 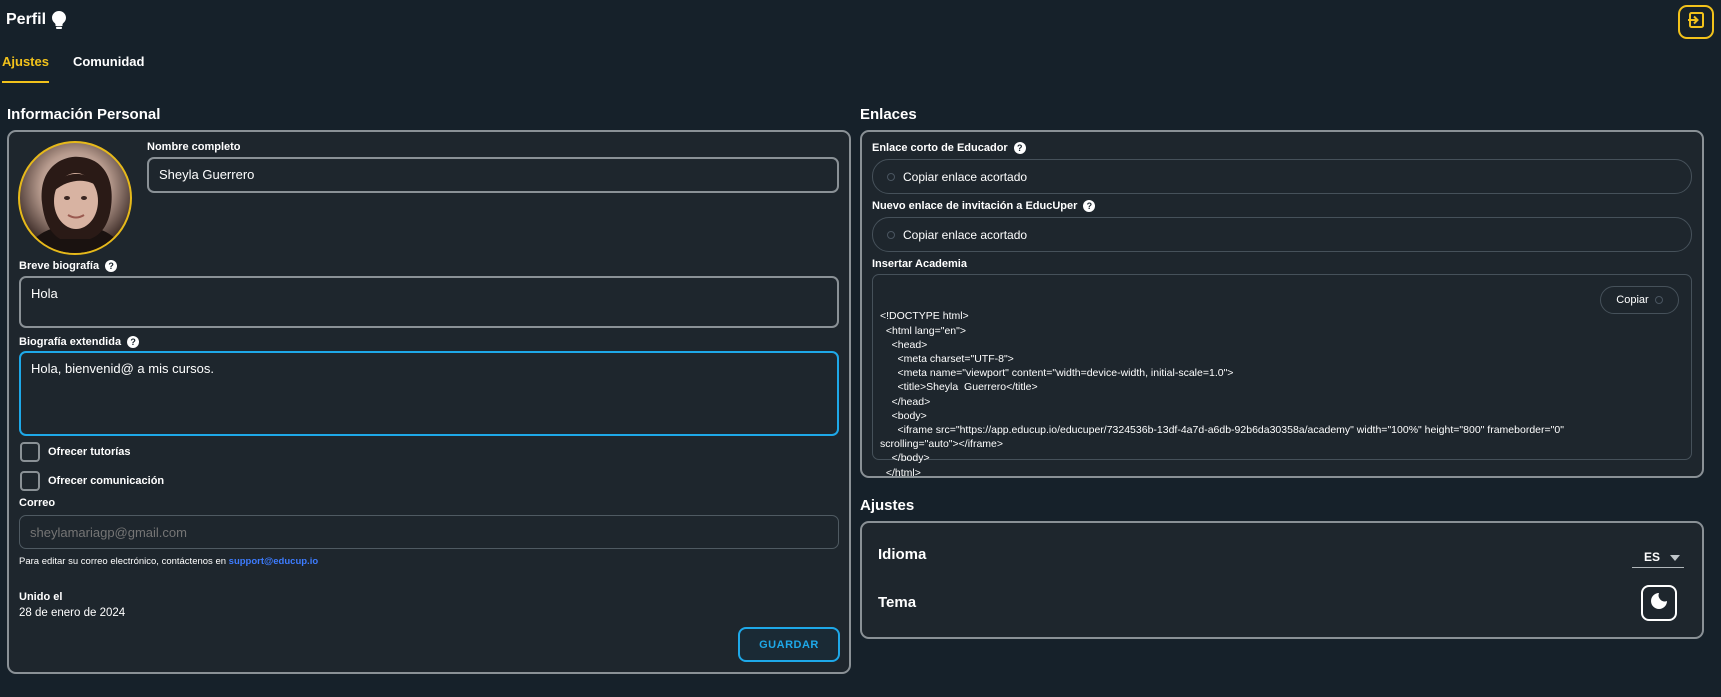 I want to click on email-label: Correo, so click(x=37, y=503).